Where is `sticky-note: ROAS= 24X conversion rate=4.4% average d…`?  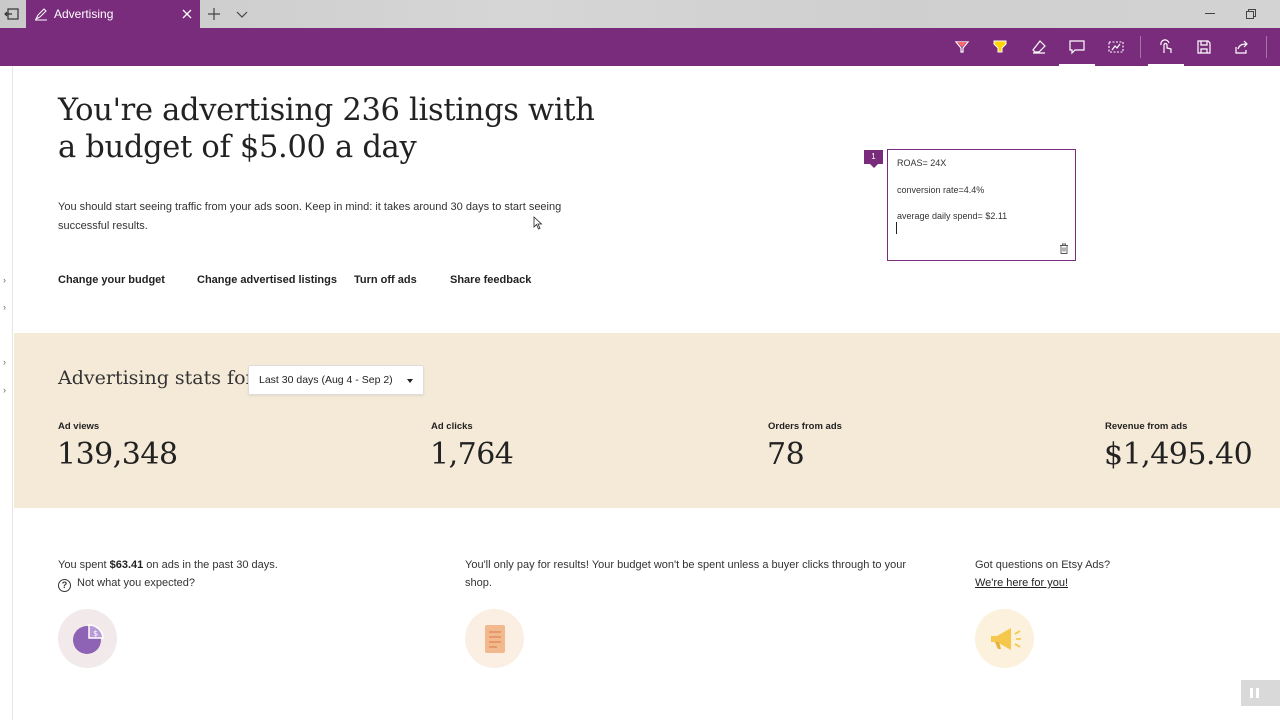
sticky-note: ROAS= 24X conversion rate=4.4% average d… is located at coordinates (981, 205).